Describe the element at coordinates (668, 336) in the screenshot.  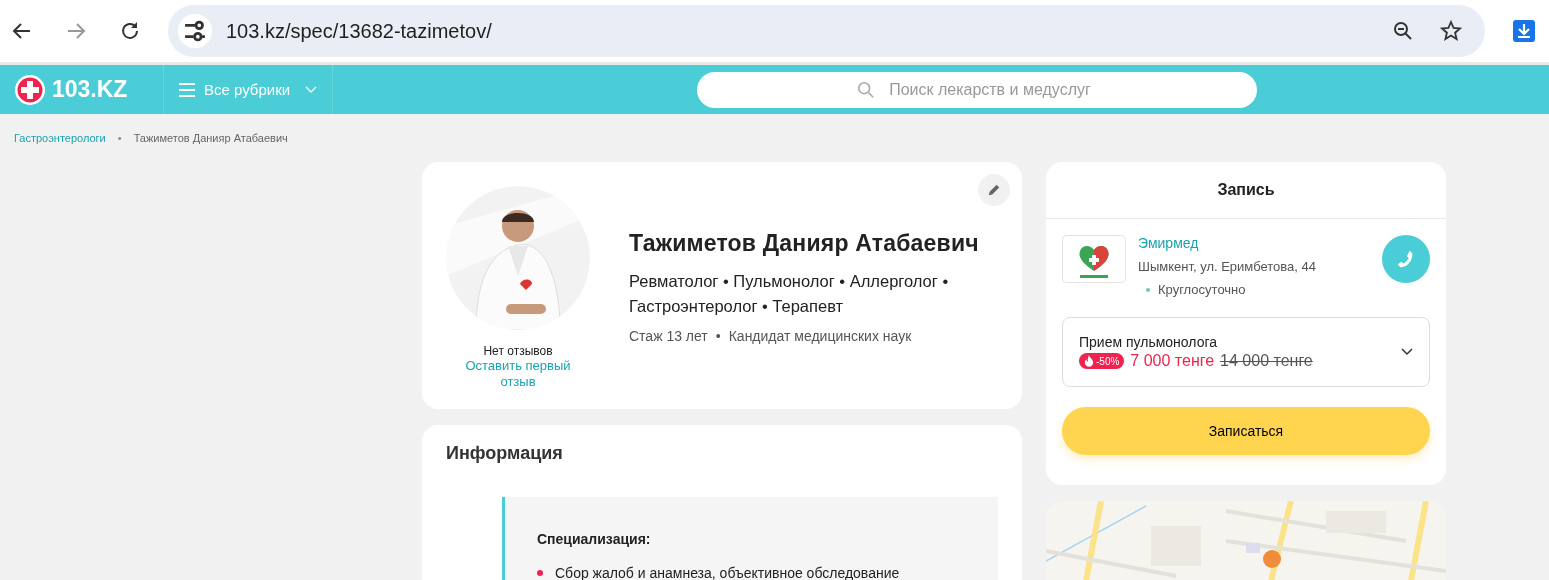
I see `experience: Стаж 13 лет` at that location.